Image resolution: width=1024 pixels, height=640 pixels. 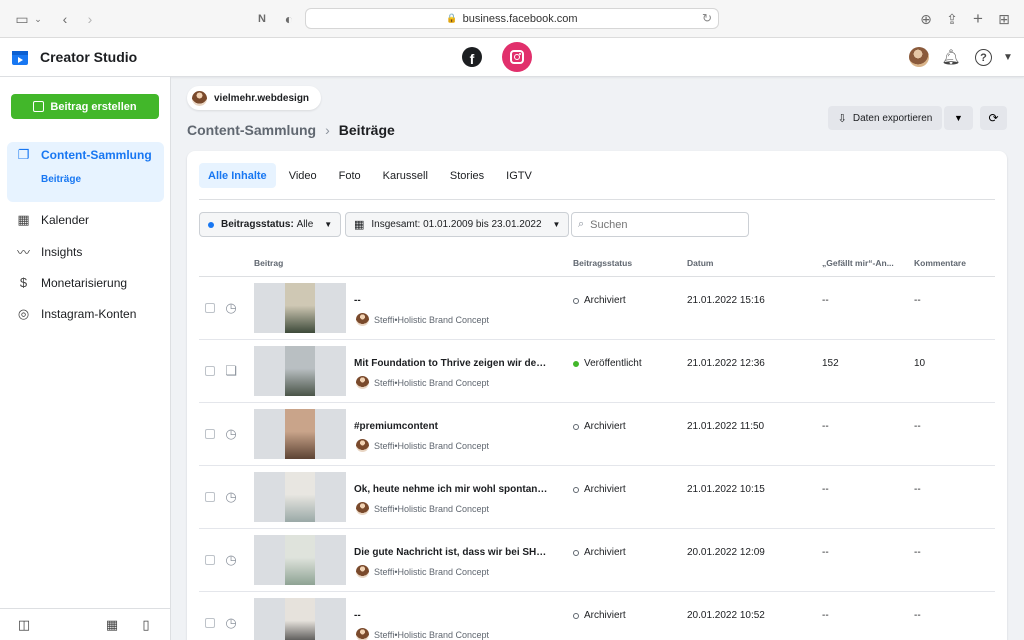 I want to click on help-icon: ?, so click(x=983, y=57).